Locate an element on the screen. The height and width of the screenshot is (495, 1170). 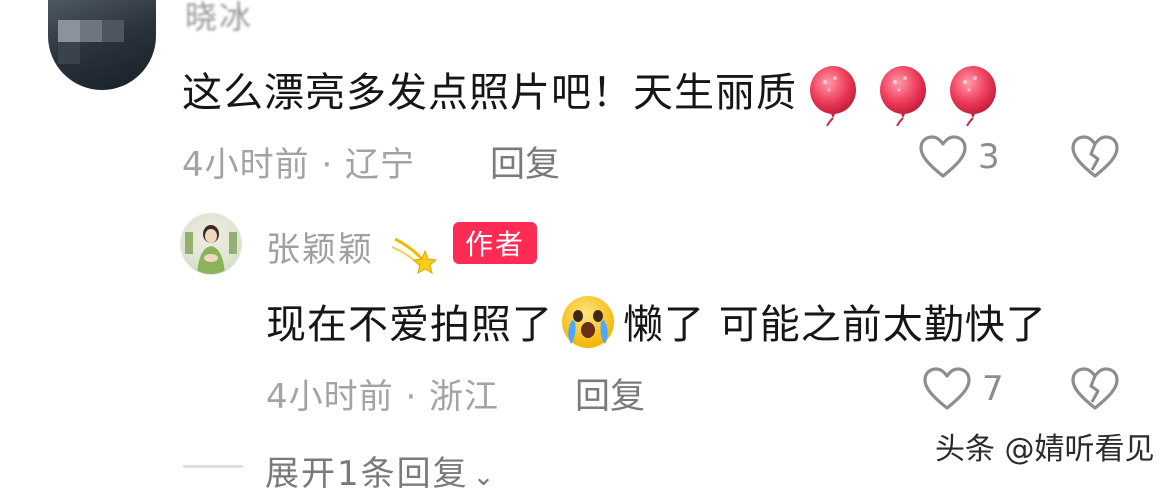
comment-text-body: 现在不爱拍照了 is located at coordinates (409, 325).